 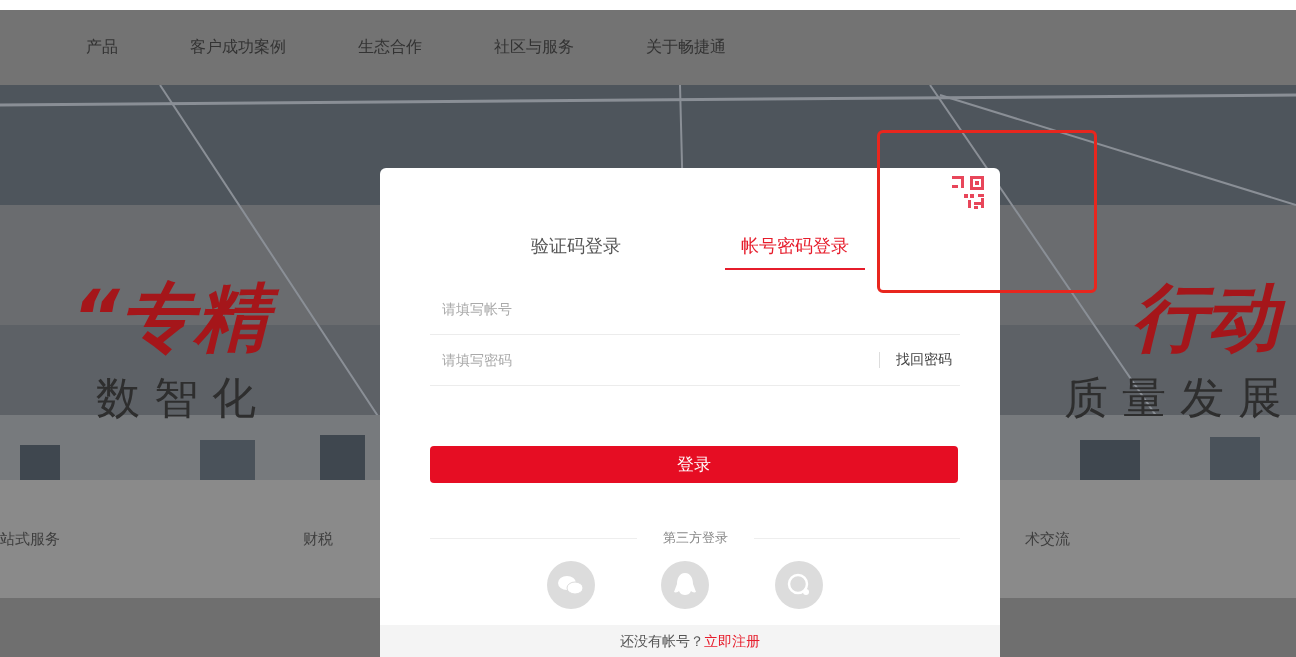 What do you see at coordinates (928, 360) in the screenshot?
I see `forgot-password-link: 找回密码` at bounding box center [928, 360].